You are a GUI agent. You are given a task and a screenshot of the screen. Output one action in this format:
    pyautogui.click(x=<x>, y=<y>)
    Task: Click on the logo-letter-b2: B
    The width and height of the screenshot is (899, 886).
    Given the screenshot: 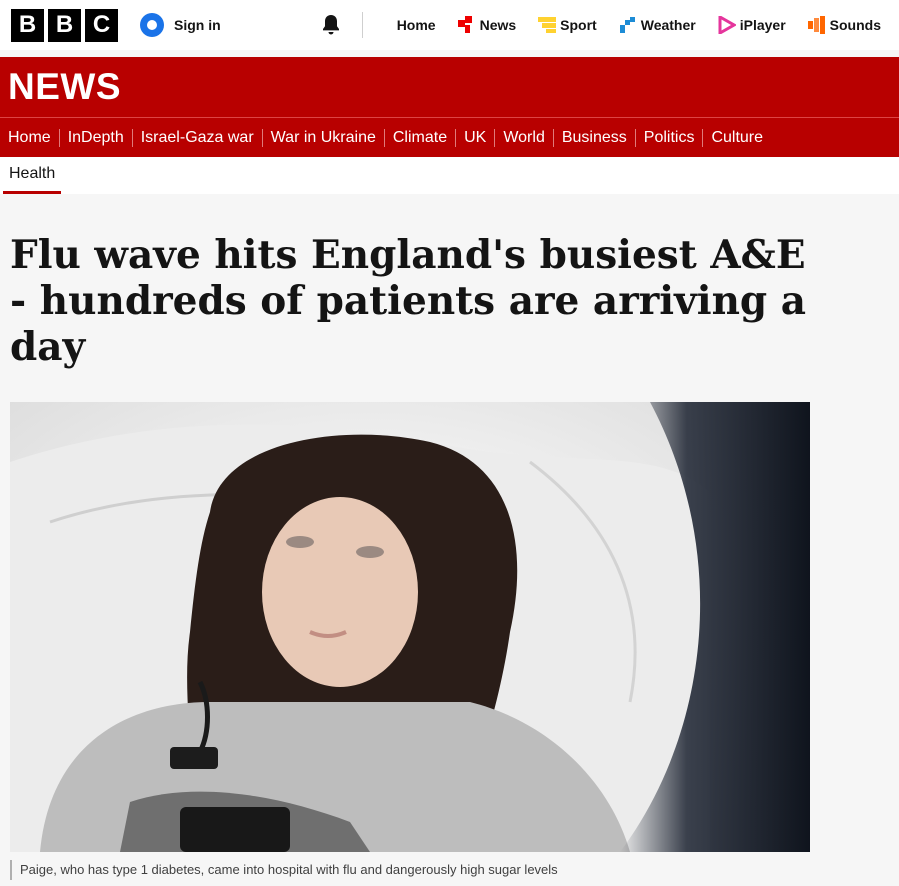 What is the action you would take?
    pyautogui.click(x=64, y=25)
    